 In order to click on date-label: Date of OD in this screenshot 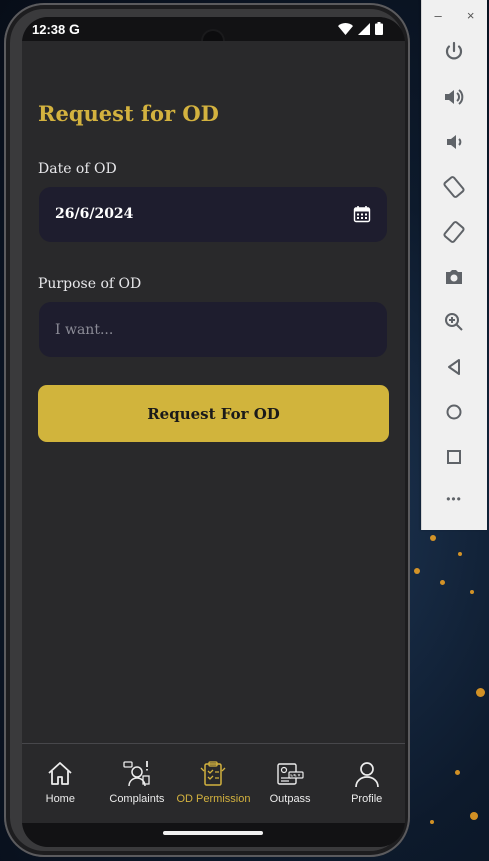, I will do `click(77, 169)`.